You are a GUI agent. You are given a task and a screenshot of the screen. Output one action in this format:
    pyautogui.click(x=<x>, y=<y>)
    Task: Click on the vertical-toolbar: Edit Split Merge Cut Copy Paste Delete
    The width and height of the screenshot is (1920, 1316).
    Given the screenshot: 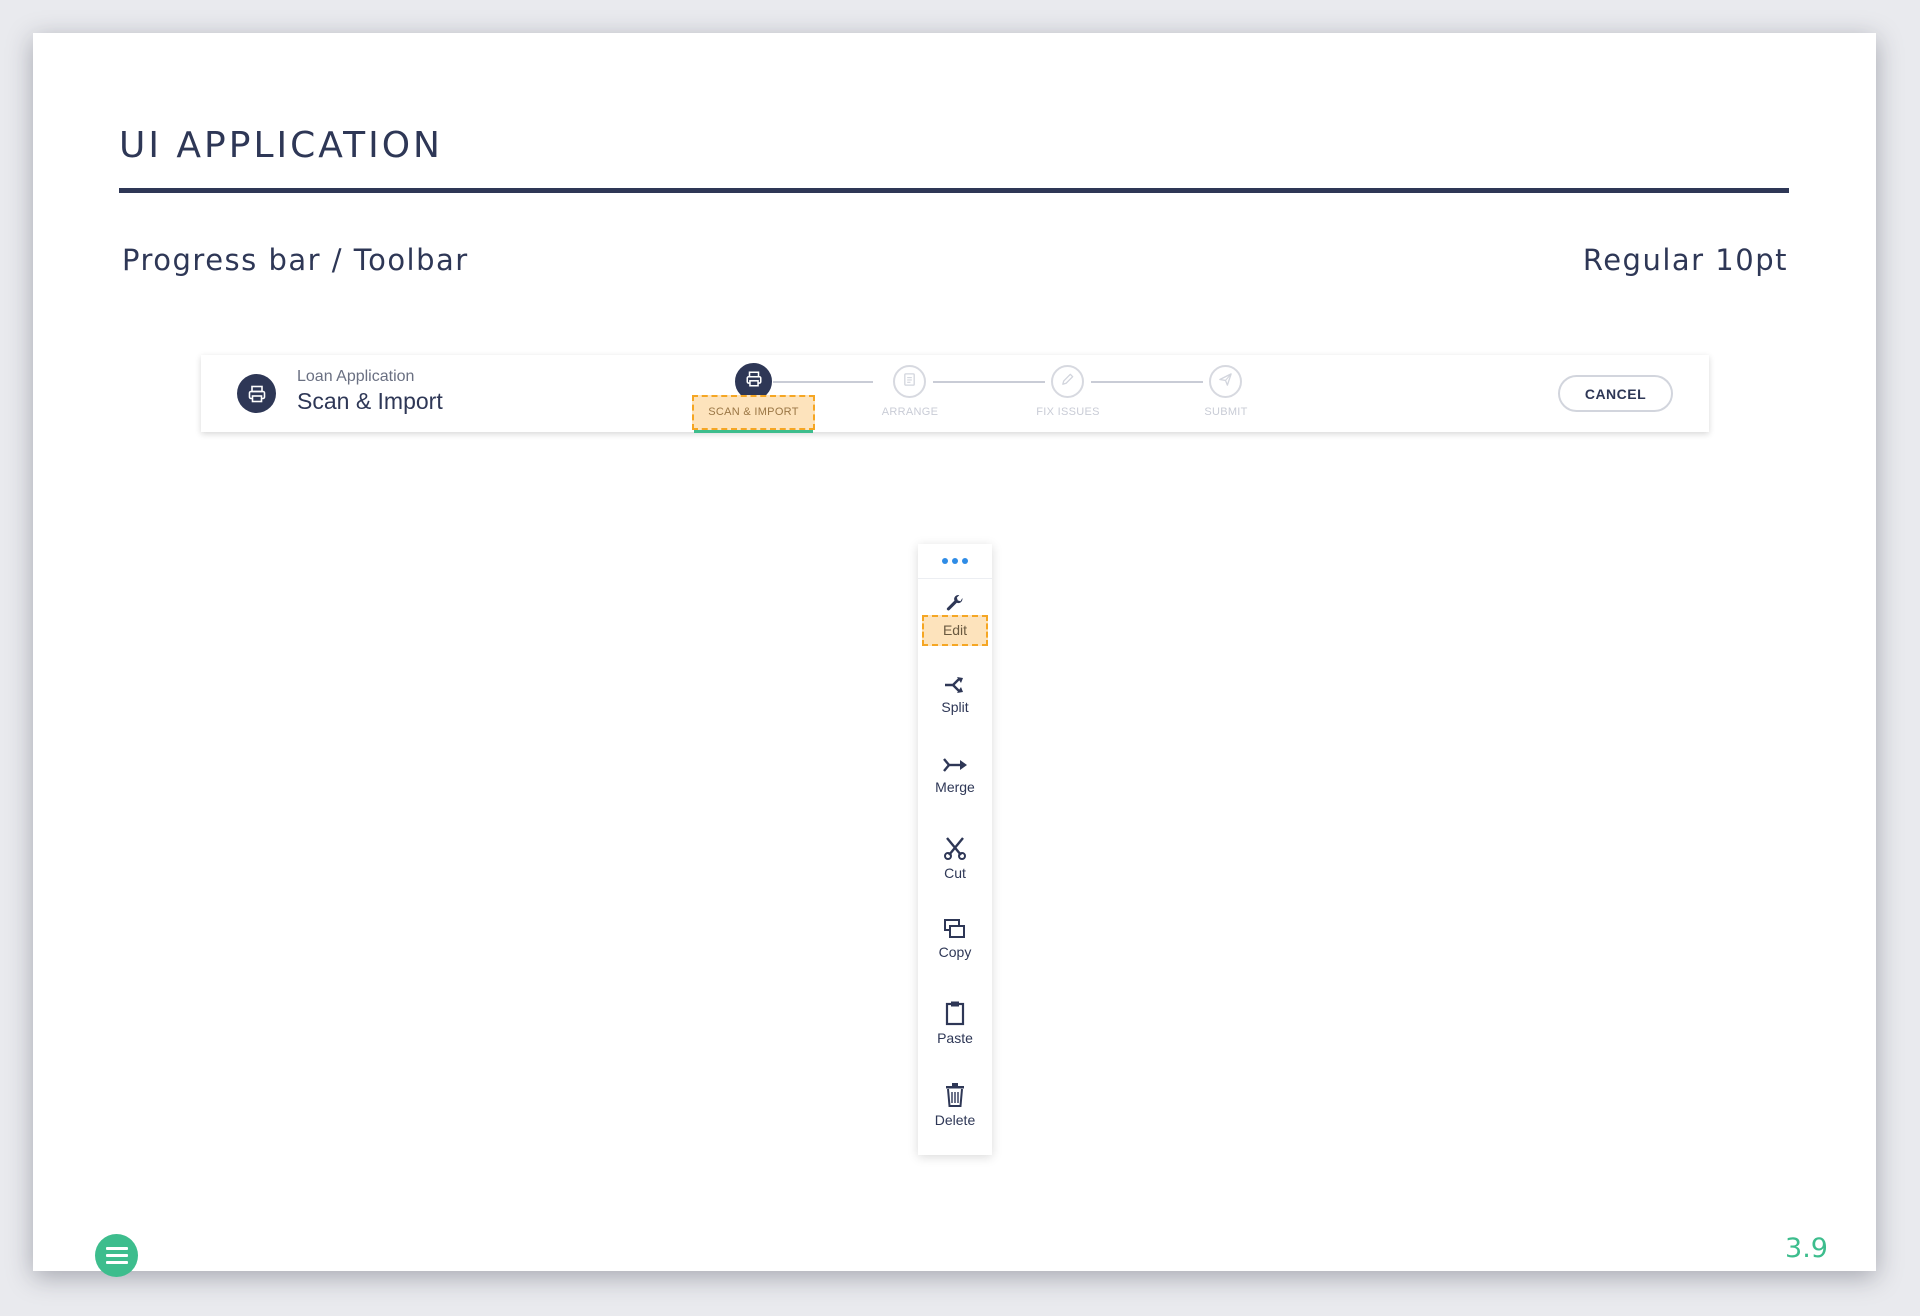 What is the action you would take?
    pyautogui.click(x=955, y=849)
    